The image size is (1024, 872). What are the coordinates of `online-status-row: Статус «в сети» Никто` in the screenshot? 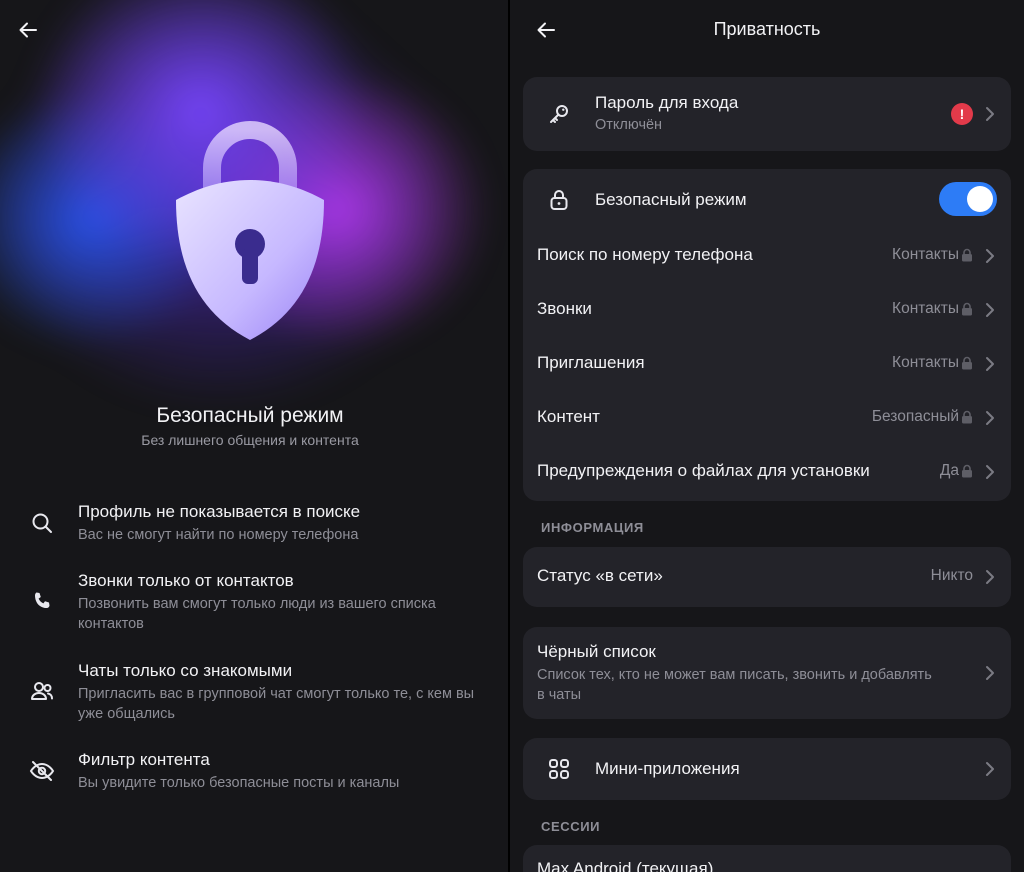 It's located at (767, 577).